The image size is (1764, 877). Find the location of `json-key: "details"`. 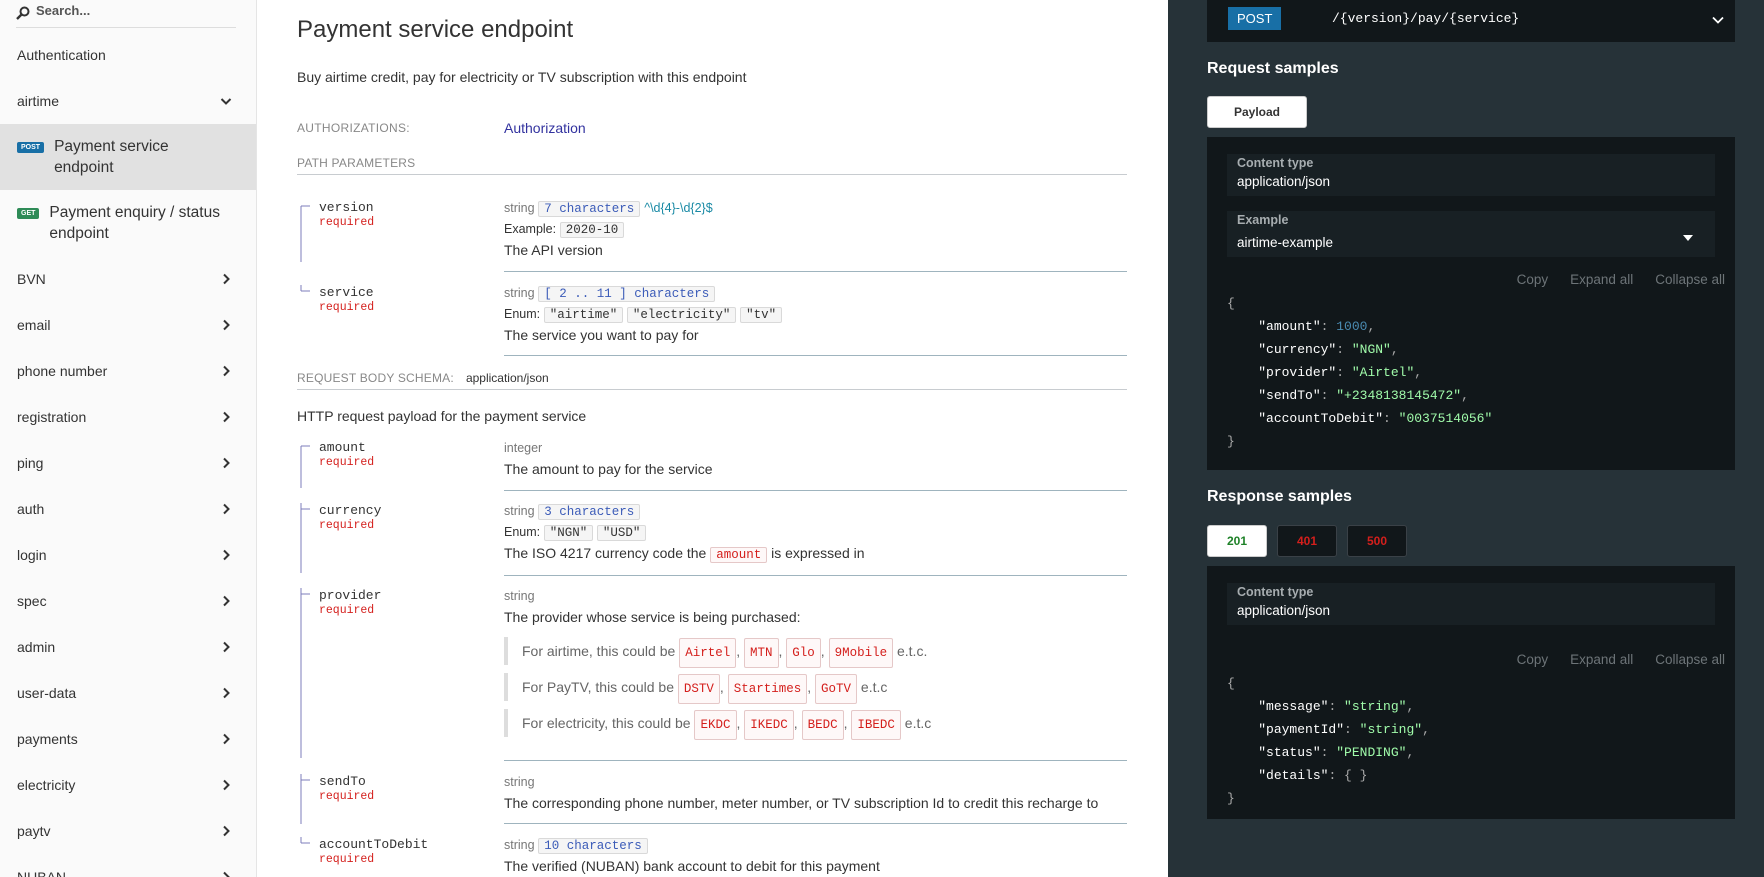

json-key: "details" is located at coordinates (1293, 775).